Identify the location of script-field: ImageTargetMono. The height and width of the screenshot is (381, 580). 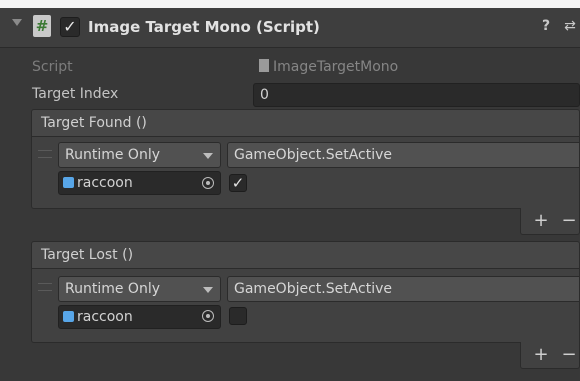
(416, 67).